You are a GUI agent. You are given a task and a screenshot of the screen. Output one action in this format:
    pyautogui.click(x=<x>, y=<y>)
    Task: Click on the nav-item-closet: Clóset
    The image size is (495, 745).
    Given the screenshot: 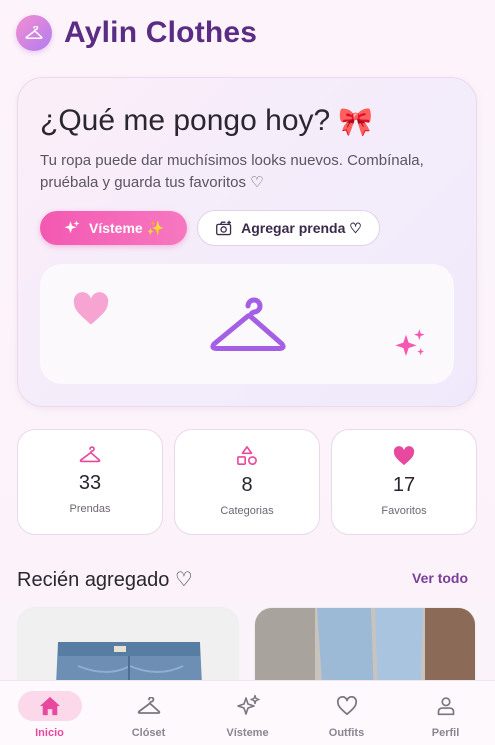 What is the action you would take?
    pyautogui.click(x=149, y=715)
    